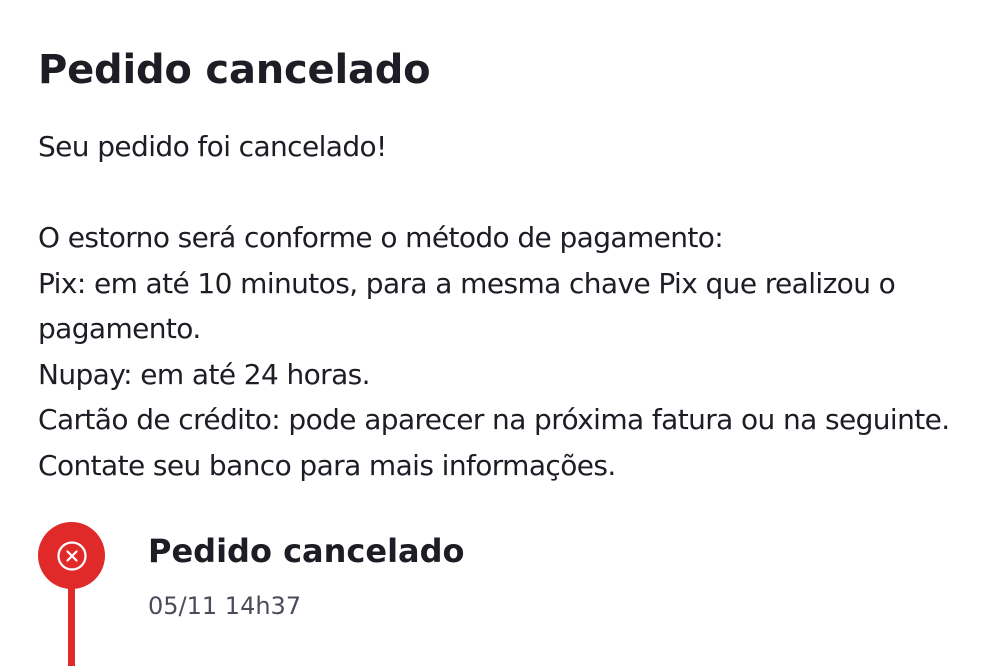 This screenshot has height=666, width=1000. I want to click on timeline-event-title: Pedido cancelado, so click(306, 551).